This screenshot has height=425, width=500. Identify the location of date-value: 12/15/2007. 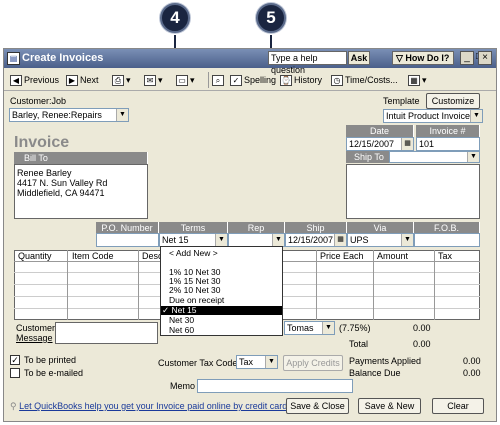
(372, 144).